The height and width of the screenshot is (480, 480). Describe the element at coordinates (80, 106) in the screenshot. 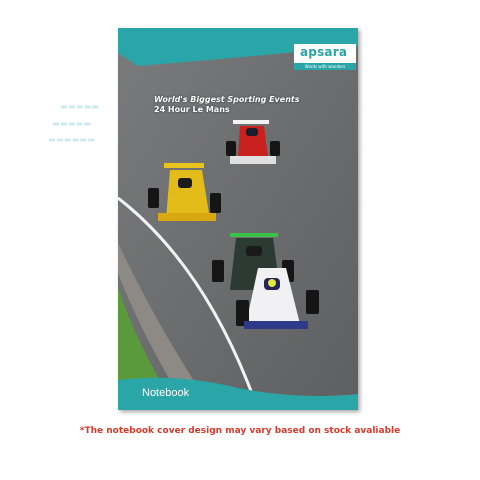

I see `faint-text-1: ▬▬▬▬▬` at that location.